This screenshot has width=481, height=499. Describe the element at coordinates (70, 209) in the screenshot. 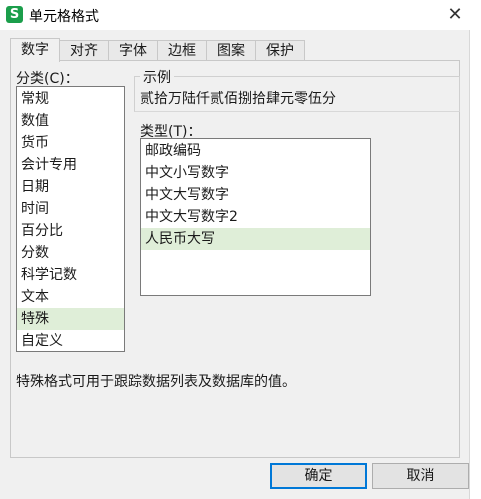

I see `category-item: 时间` at that location.